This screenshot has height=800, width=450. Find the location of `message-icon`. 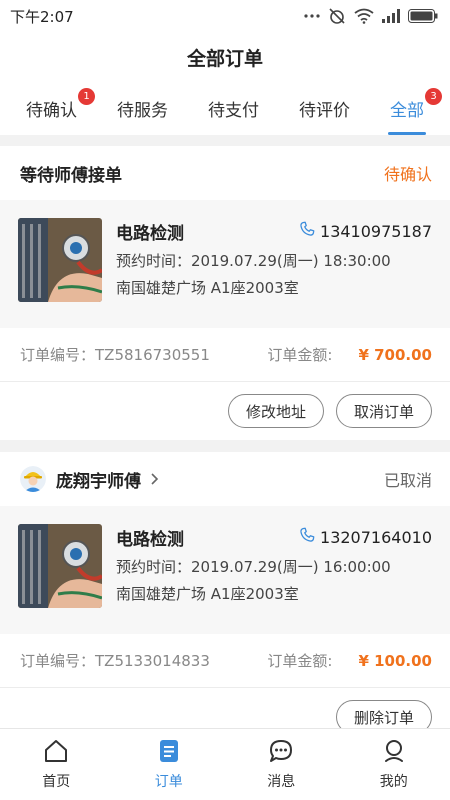

message-icon is located at coordinates (281, 754).